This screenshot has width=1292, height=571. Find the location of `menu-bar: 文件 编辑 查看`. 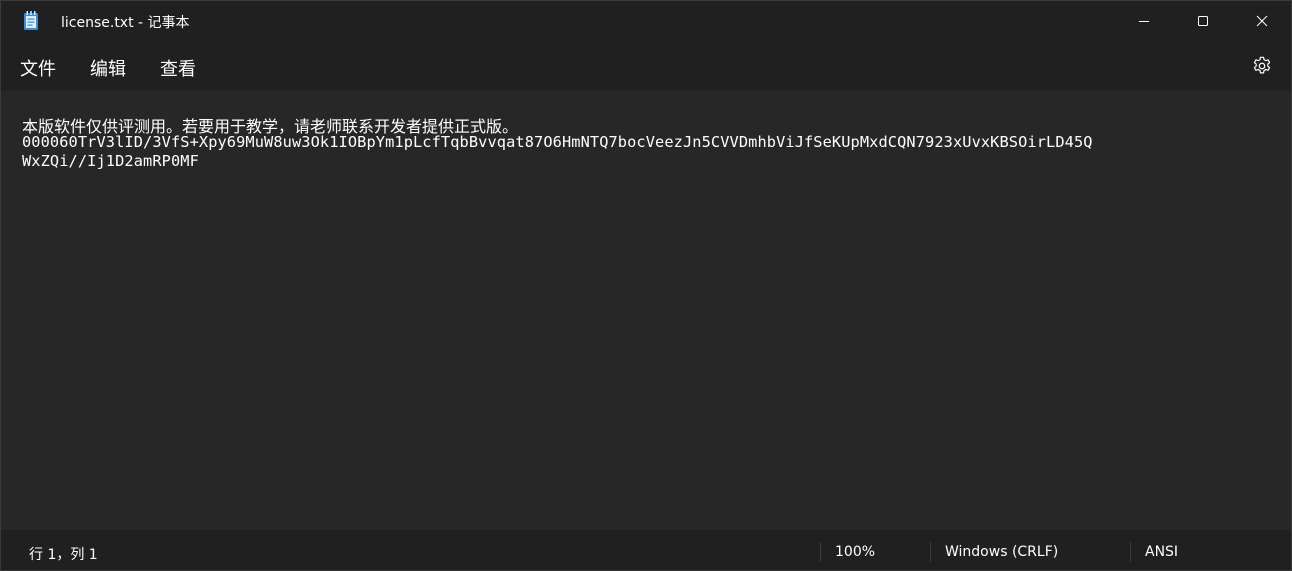

menu-bar: 文件 编辑 查看 is located at coordinates (646, 66).